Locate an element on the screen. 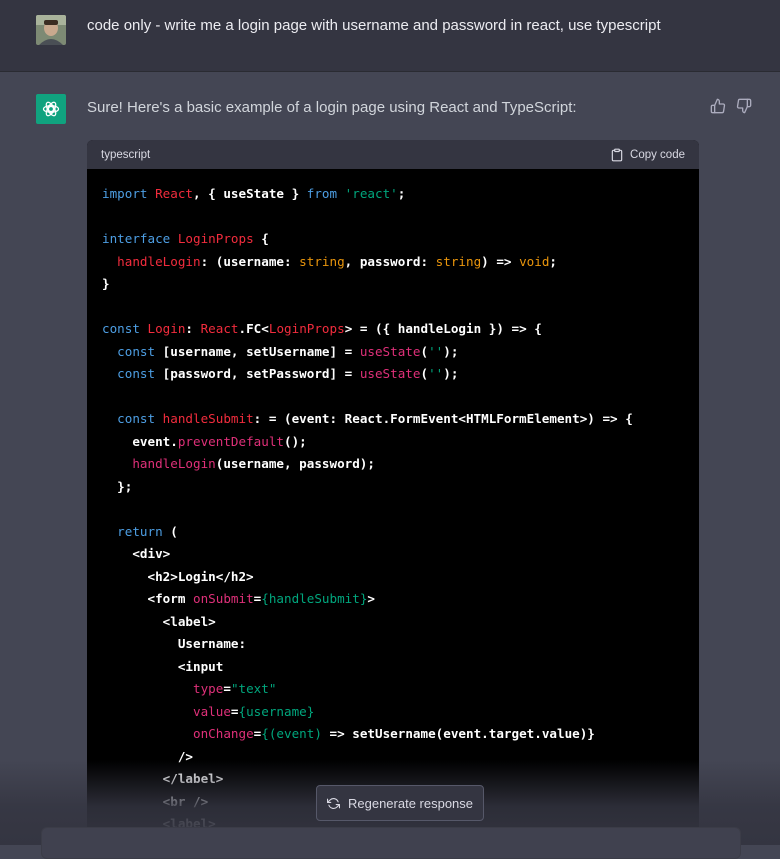 The height and width of the screenshot is (859, 780). code-line: handleLogin(username, password); is located at coordinates (393, 464).